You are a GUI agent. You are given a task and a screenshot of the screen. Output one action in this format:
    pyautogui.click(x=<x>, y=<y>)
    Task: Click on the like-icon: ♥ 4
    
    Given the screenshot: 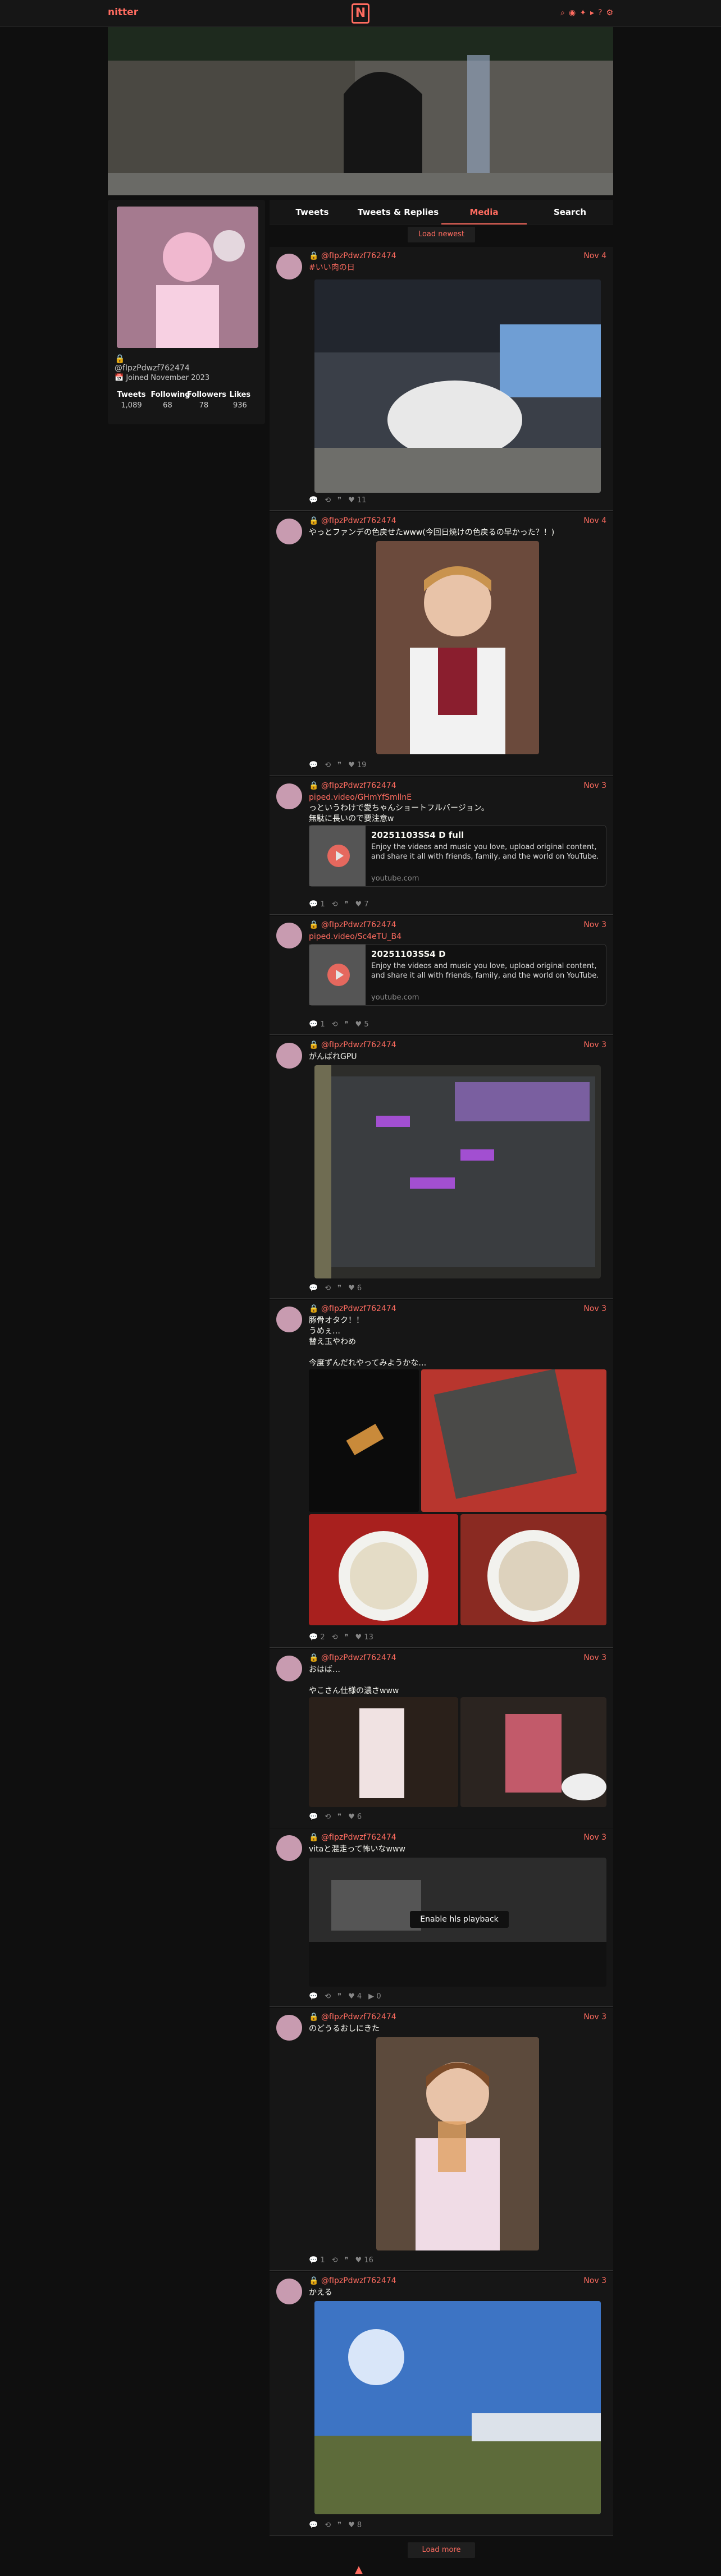 What is the action you would take?
    pyautogui.click(x=355, y=1996)
    